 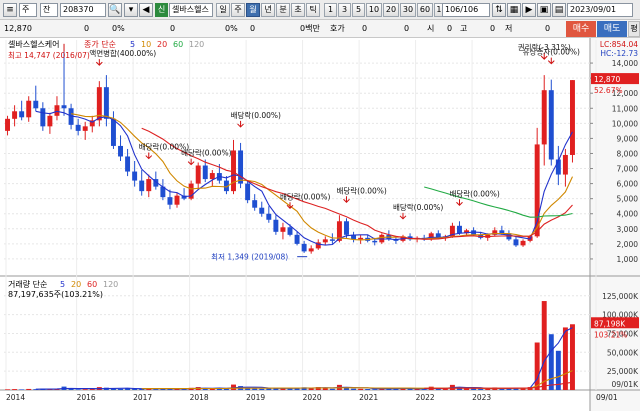 I want to click on range-text: 106/106, so click(x=462, y=9).